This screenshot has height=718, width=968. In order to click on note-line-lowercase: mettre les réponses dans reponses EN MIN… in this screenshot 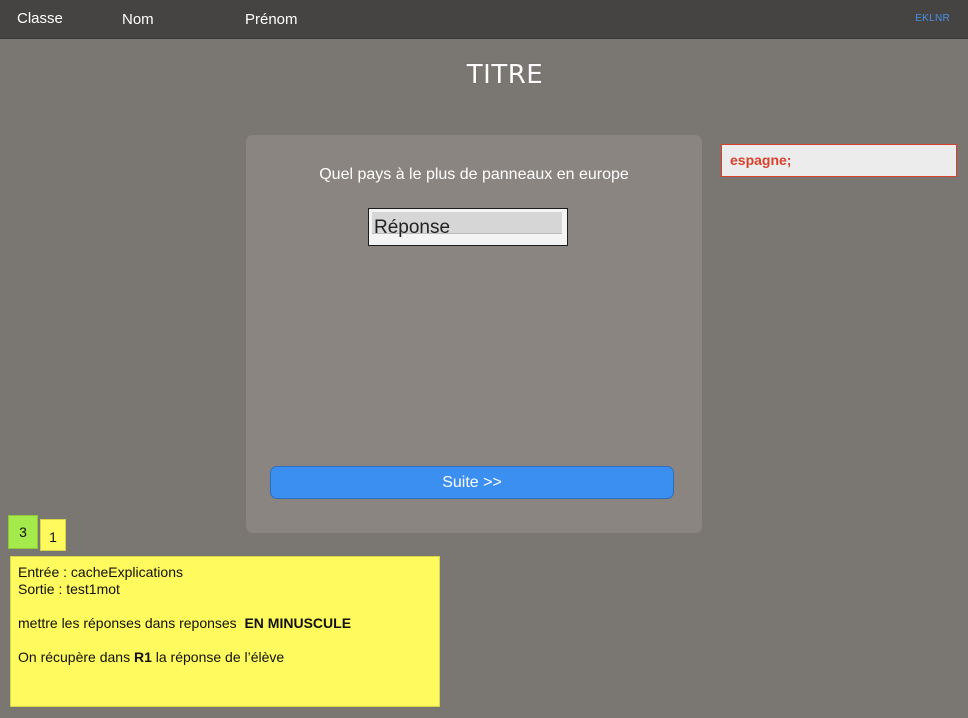, I will do `click(225, 623)`.